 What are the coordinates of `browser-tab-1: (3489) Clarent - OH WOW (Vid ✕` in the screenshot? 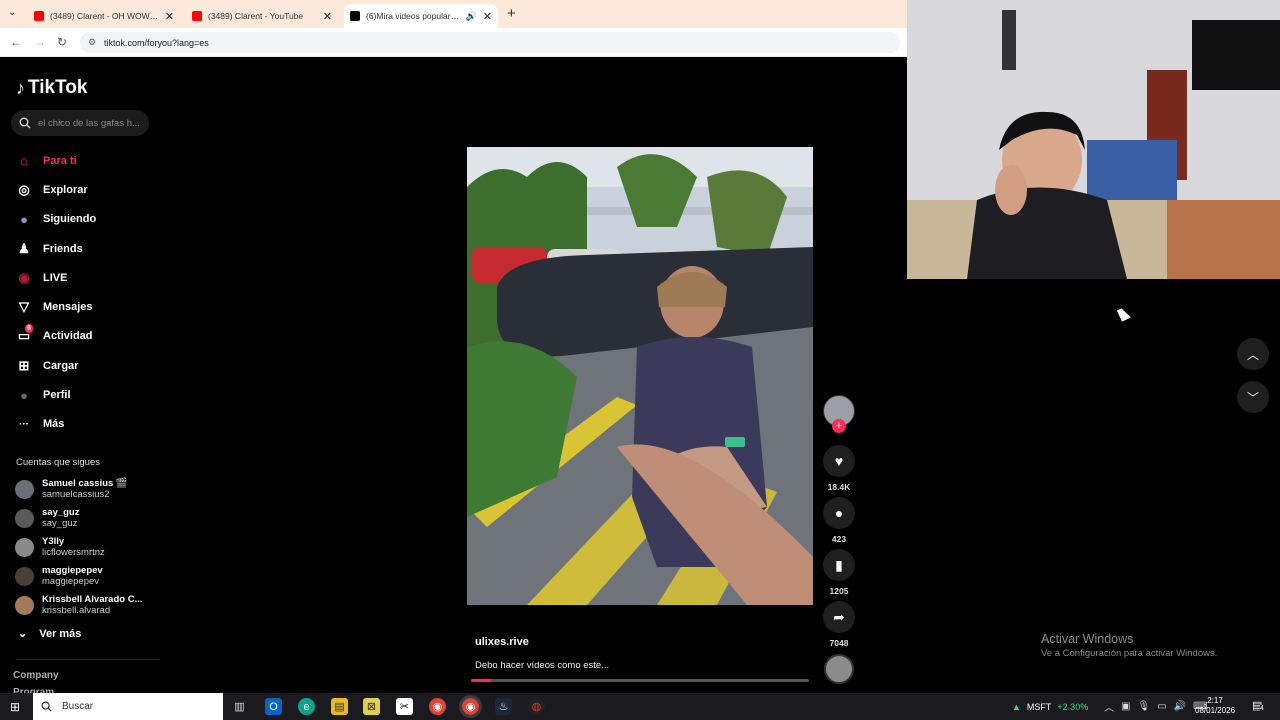 It's located at (104, 16).